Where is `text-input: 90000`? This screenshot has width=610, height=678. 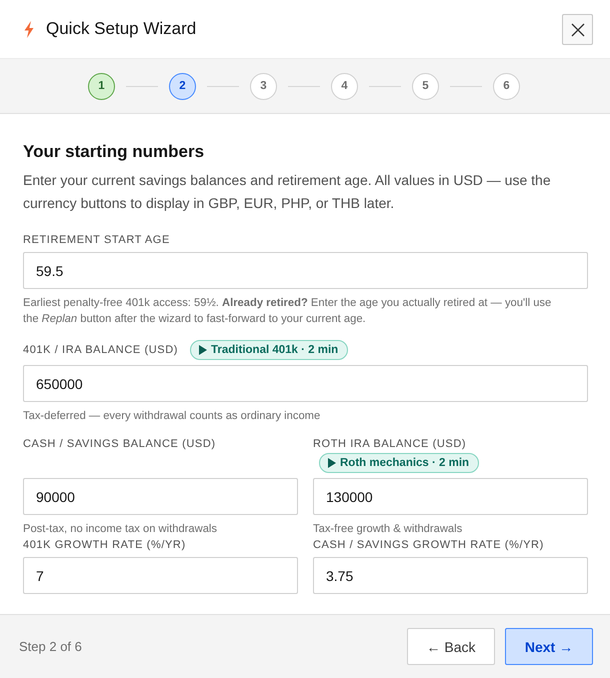 text-input: 90000 is located at coordinates (160, 496).